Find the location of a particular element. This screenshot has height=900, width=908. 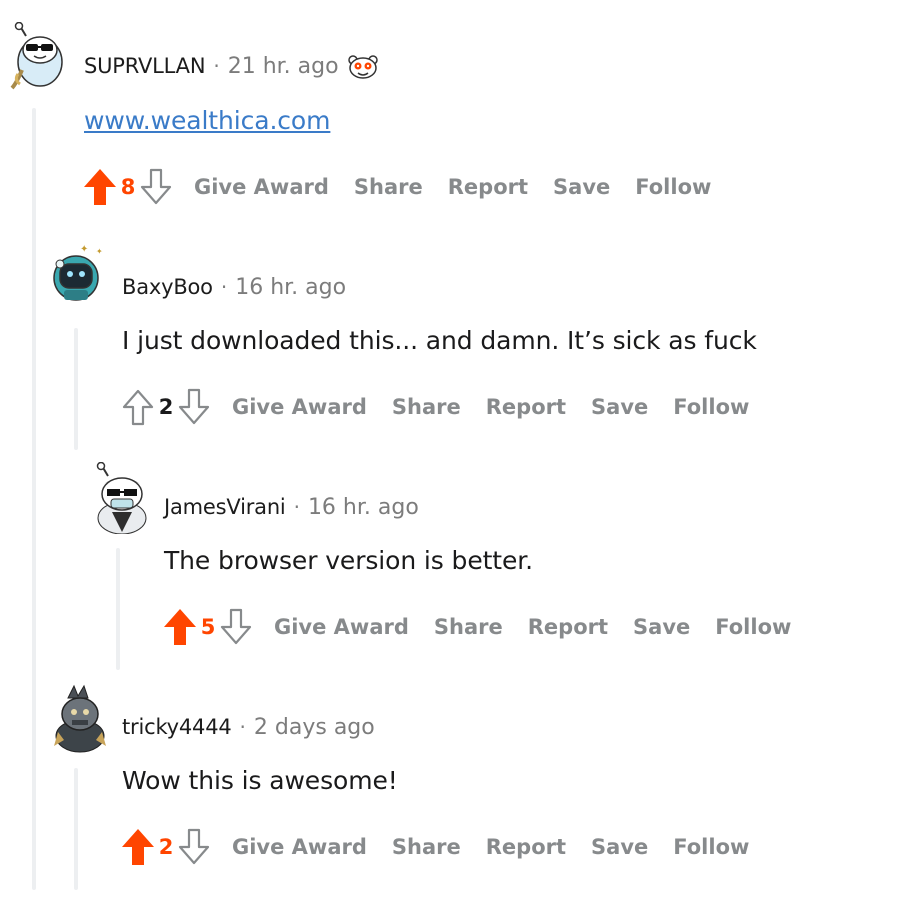

comment-link: www.wealthica.com is located at coordinates (207, 120).